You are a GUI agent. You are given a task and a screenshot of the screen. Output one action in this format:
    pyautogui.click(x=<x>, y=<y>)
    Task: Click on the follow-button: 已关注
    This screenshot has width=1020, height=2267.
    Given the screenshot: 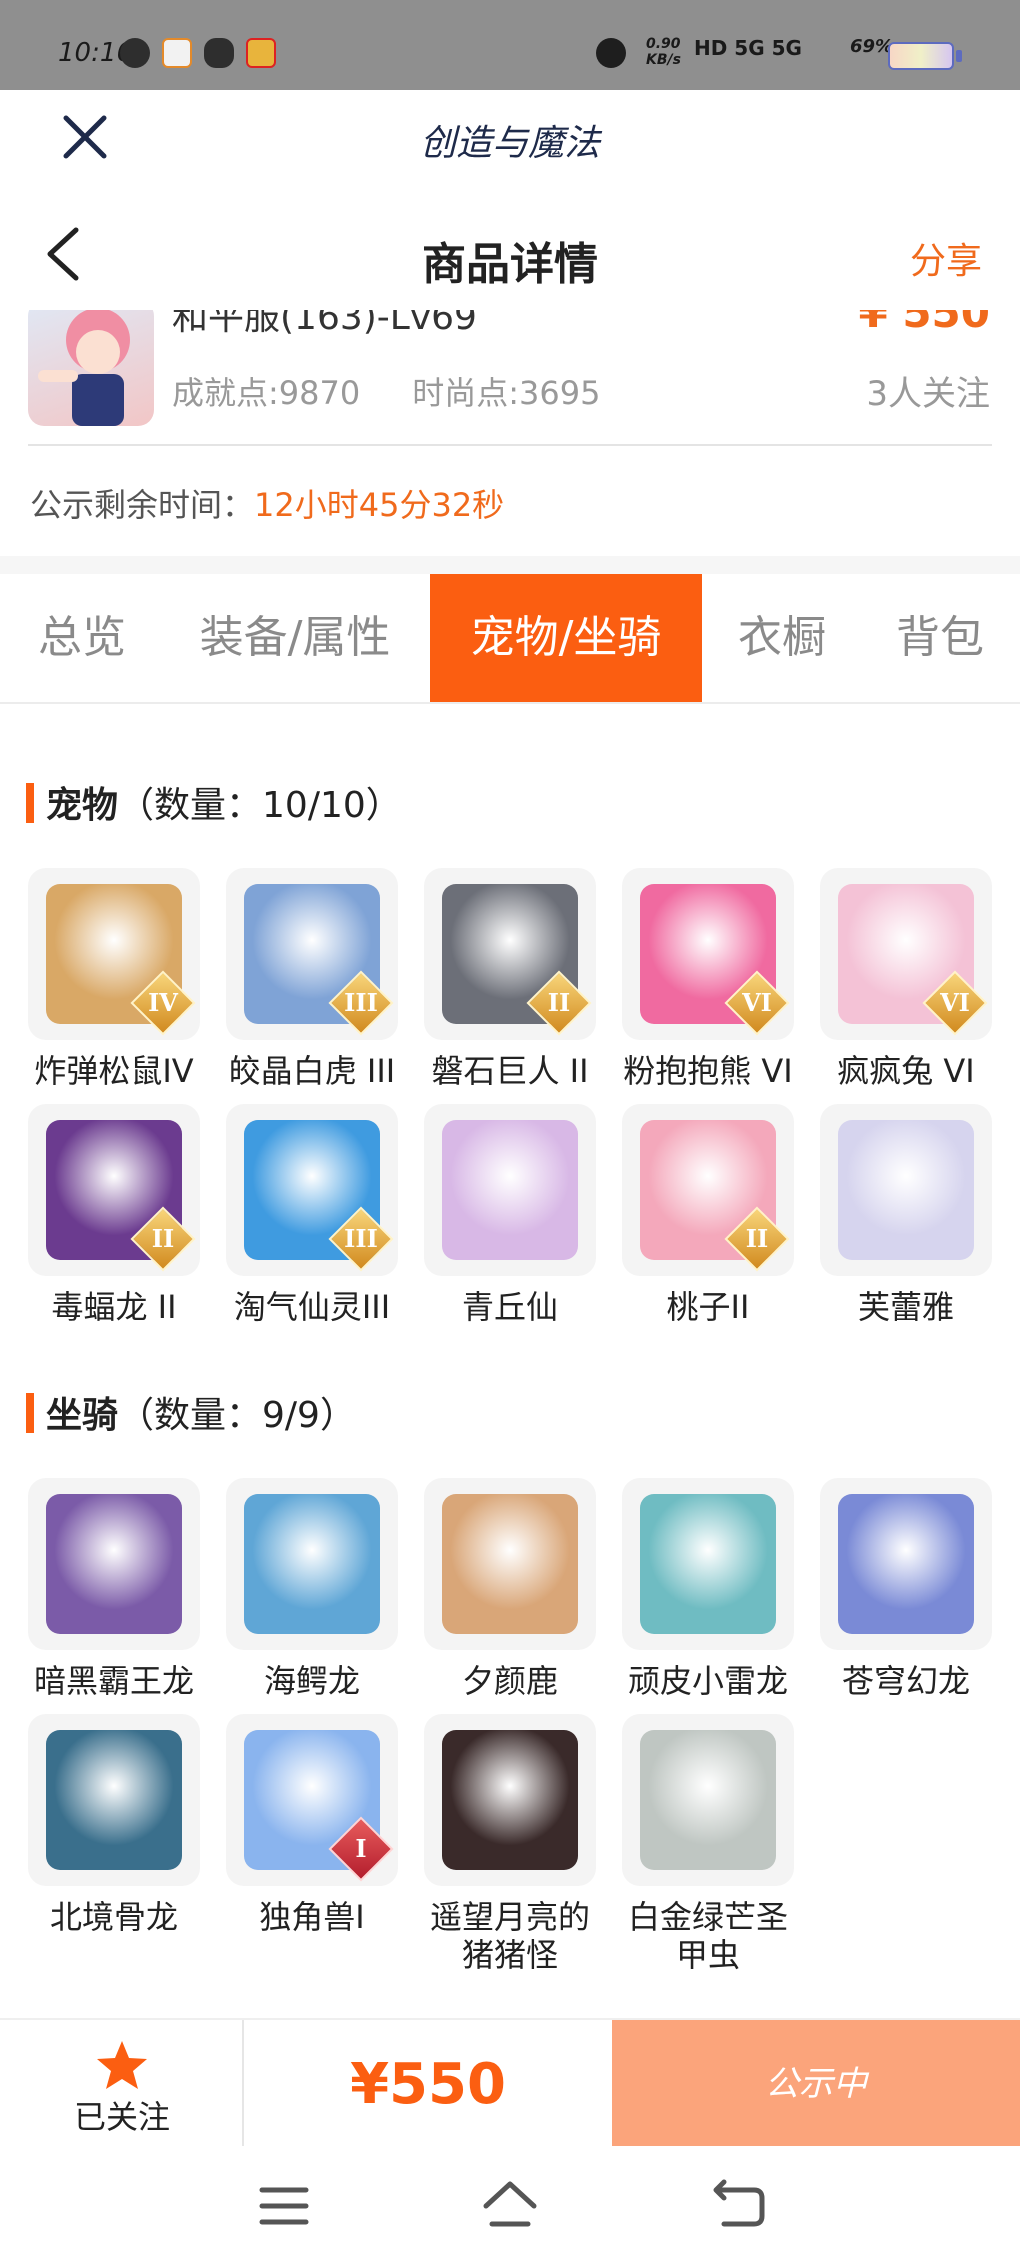 What is the action you would take?
    pyautogui.click(x=122, y=2084)
    